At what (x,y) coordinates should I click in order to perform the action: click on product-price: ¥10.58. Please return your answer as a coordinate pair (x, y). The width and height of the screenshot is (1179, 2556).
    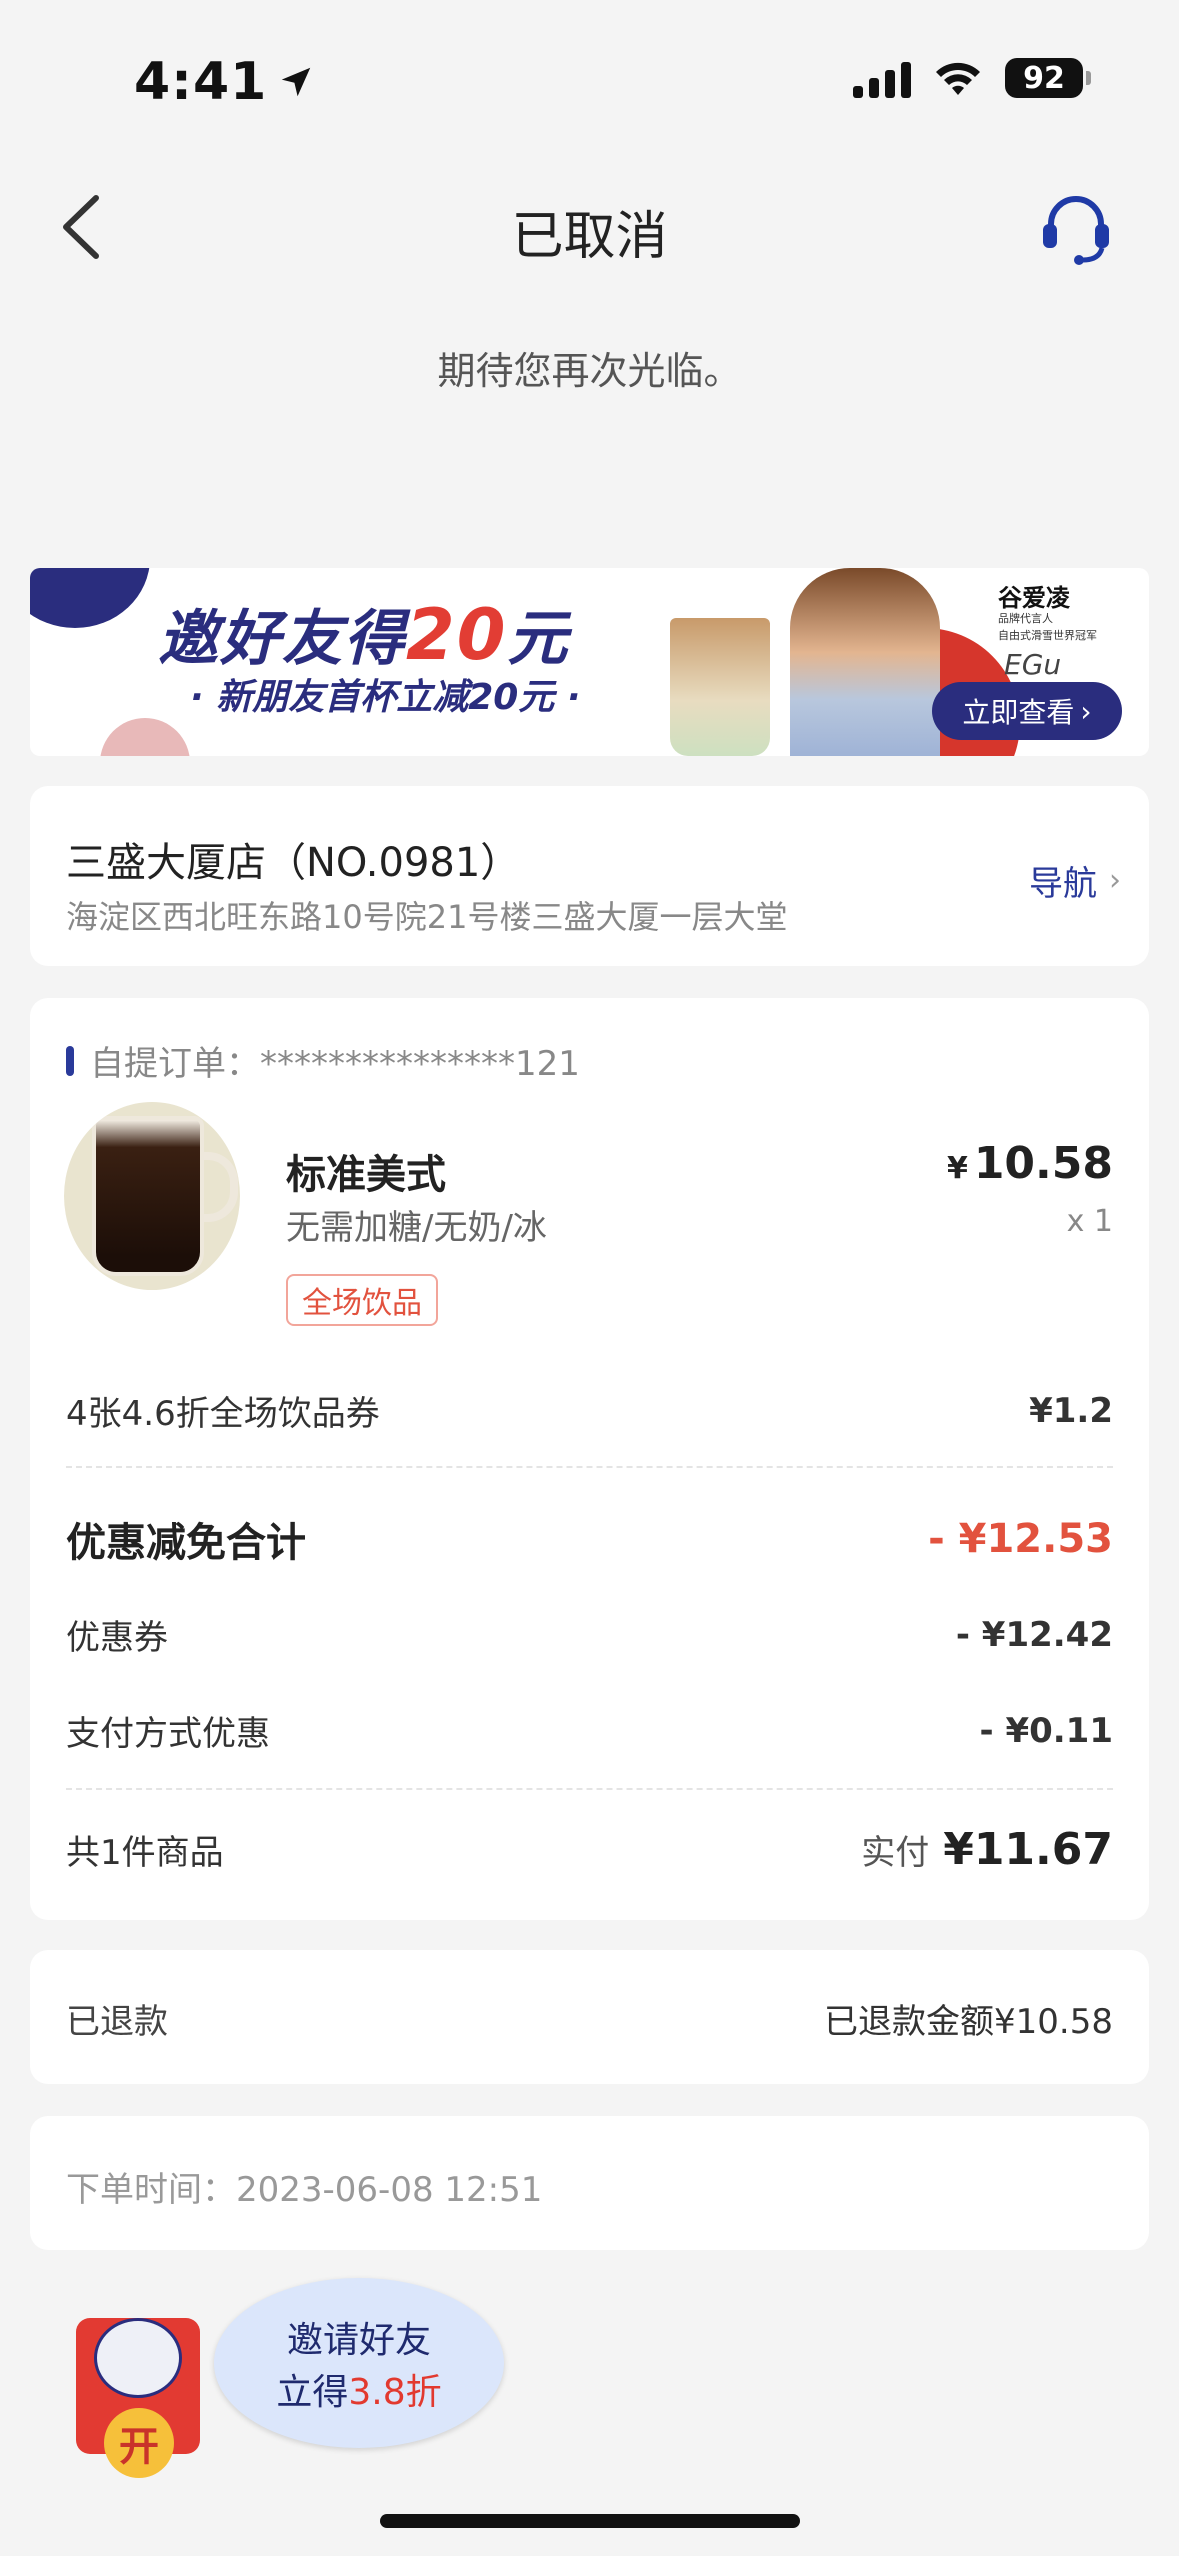
    Looking at the image, I should click on (1030, 1163).